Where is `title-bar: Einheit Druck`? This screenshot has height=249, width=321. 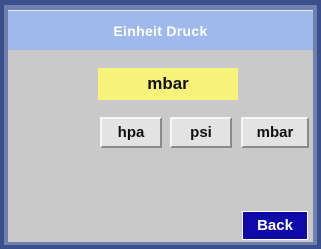
title-bar: Einheit Druck is located at coordinates (160, 30).